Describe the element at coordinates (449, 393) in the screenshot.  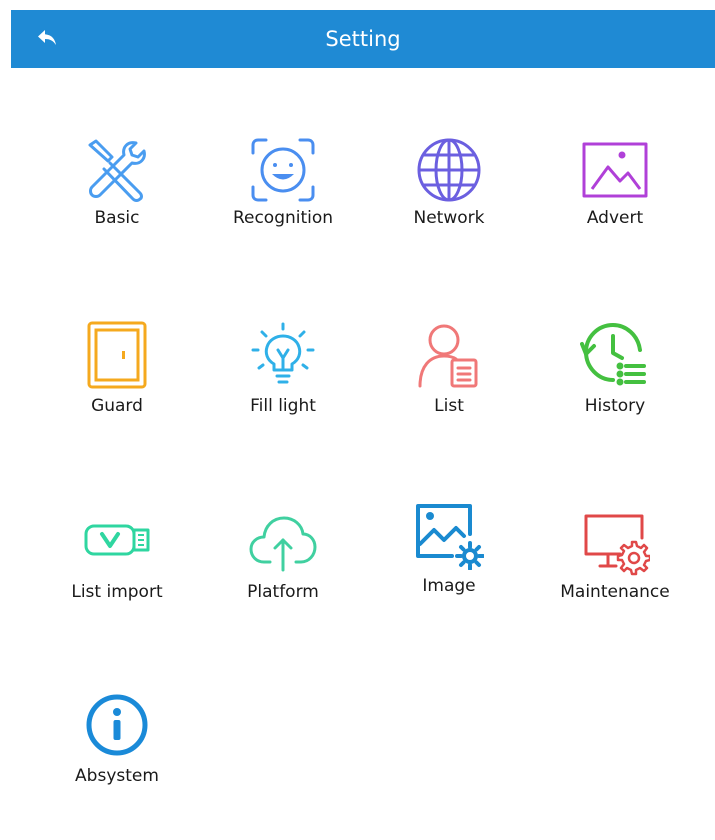
I see `menu-item-list: List` at that location.